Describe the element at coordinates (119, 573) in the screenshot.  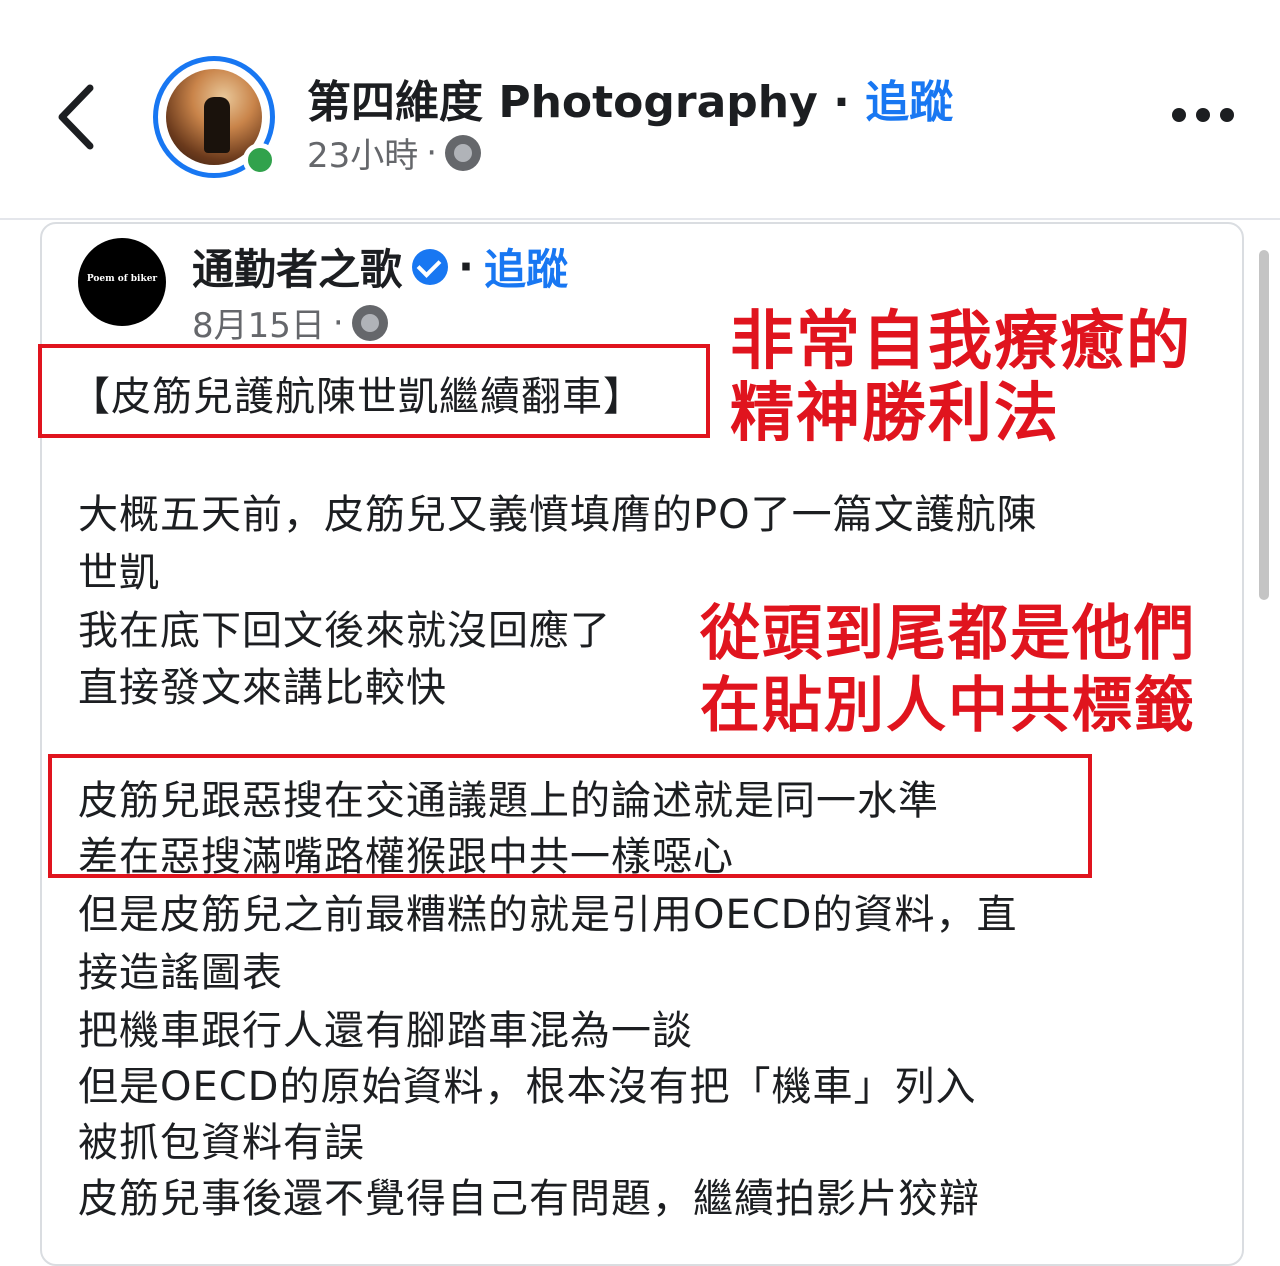
I see `post-line: 世凱` at that location.